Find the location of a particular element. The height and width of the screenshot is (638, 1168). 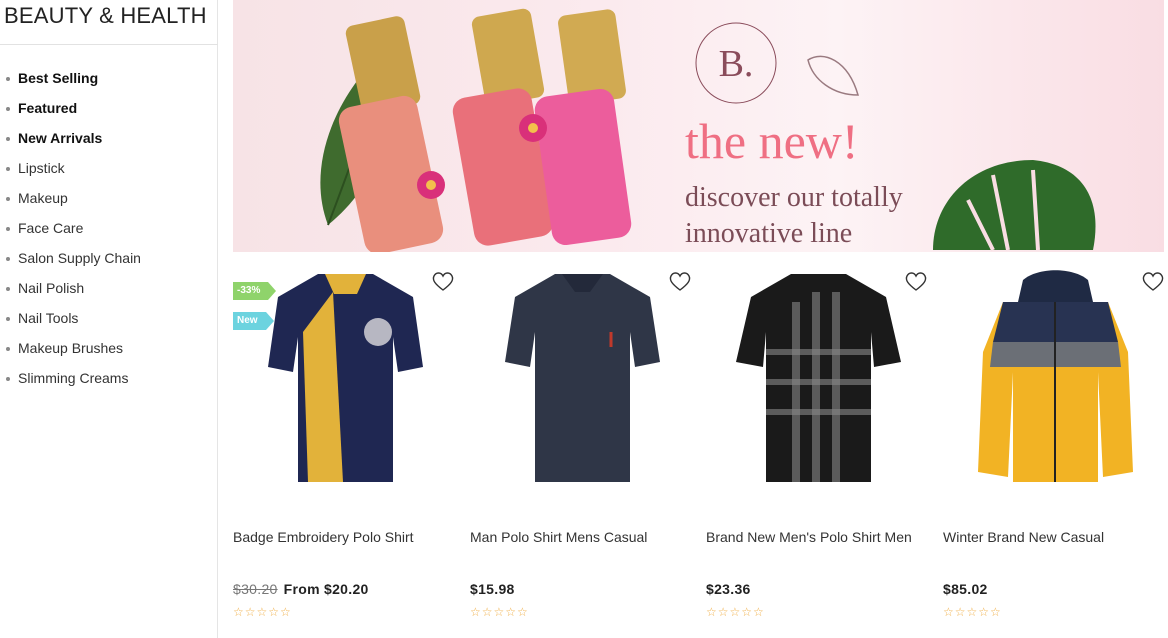

current-price: $85.02 is located at coordinates (965, 589).